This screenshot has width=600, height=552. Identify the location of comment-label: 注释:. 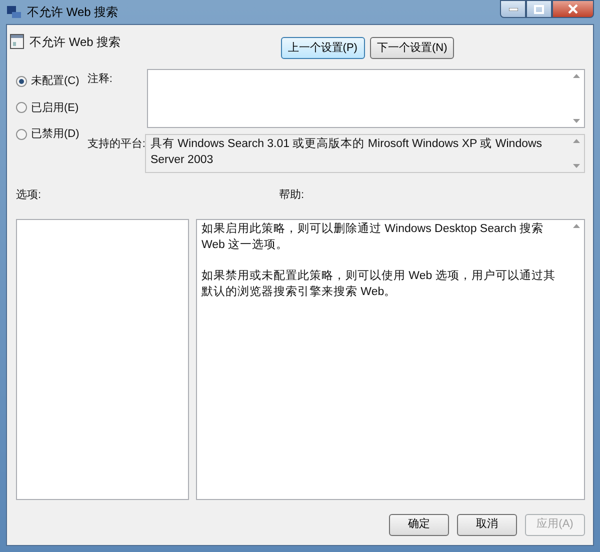
(100, 79).